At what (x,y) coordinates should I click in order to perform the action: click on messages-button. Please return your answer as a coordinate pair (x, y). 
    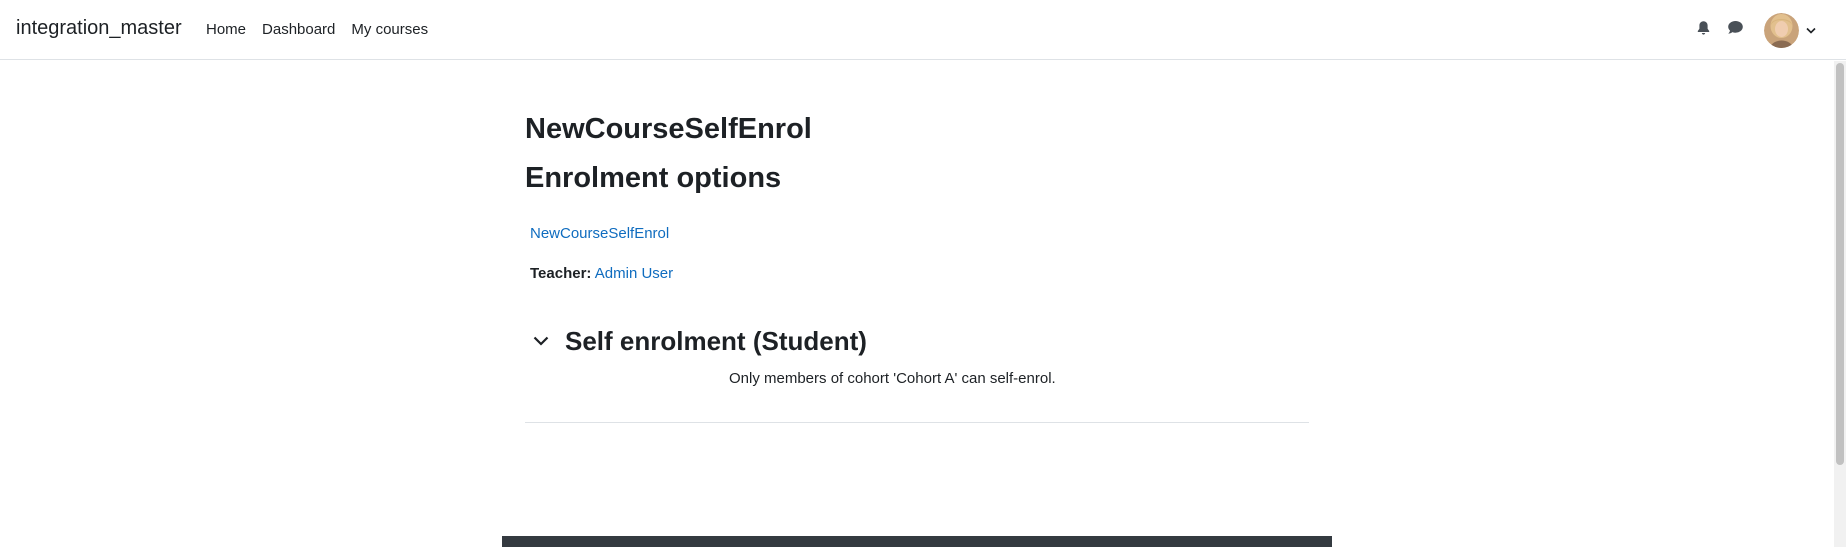
    Looking at the image, I should click on (1735, 30).